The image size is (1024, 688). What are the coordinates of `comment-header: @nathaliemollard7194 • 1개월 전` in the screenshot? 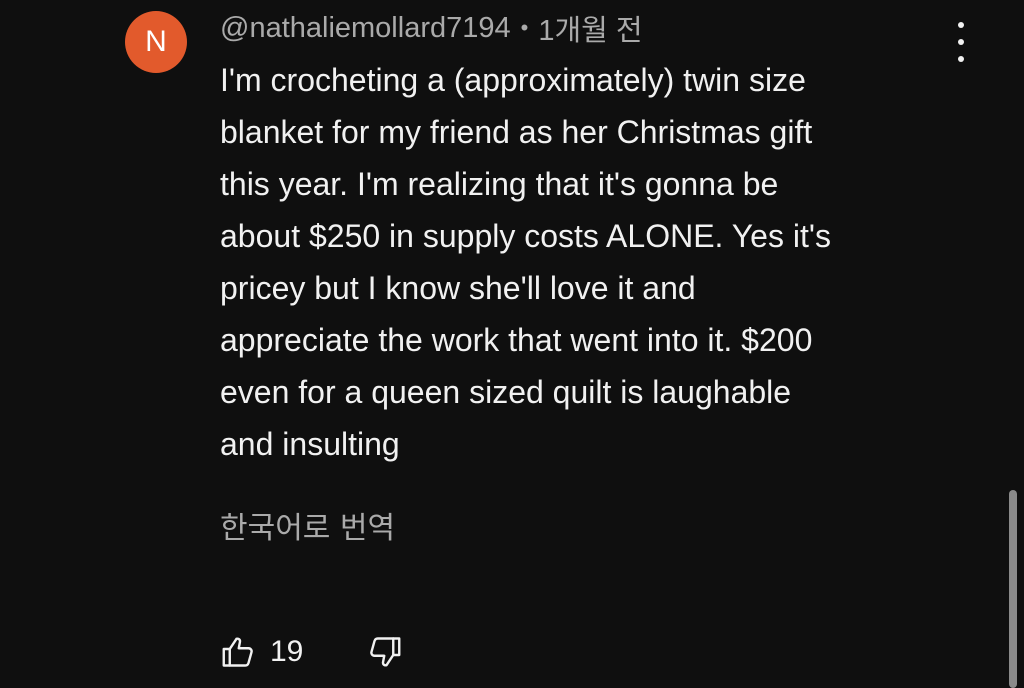 It's located at (431, 28).